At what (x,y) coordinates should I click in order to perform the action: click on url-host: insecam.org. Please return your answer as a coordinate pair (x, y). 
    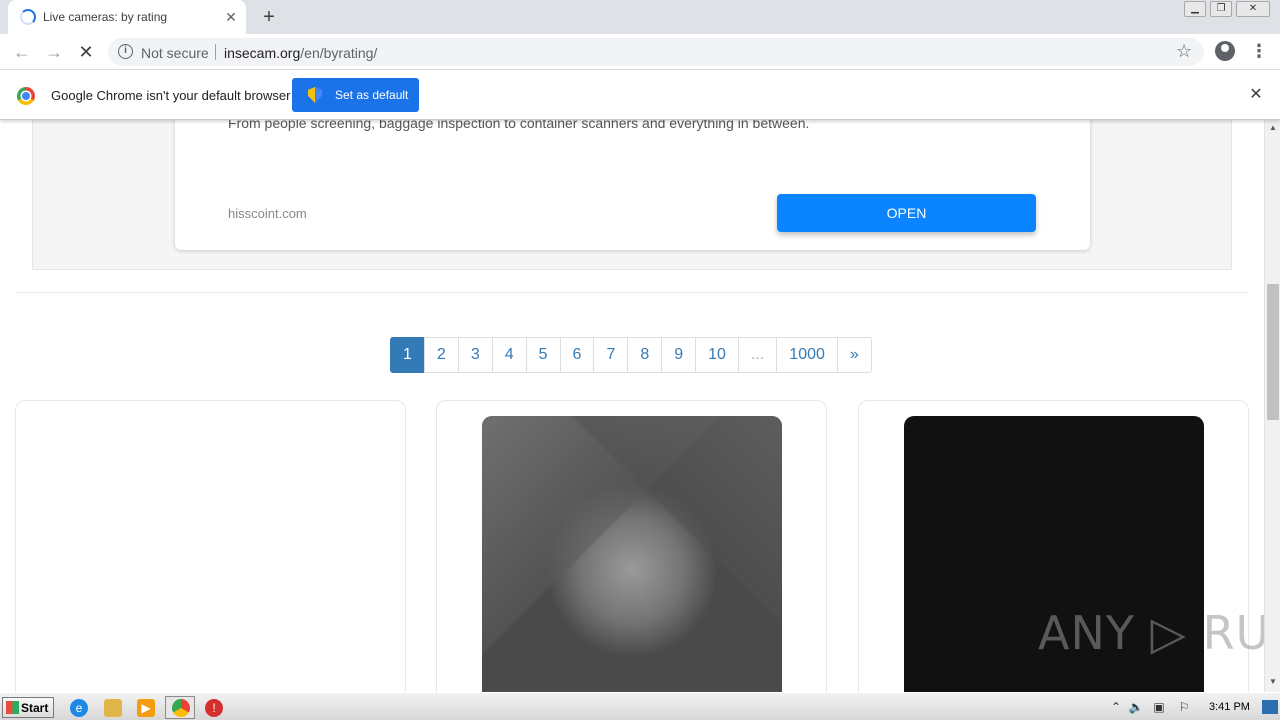
    Looking at the image, I should click on (262, 53).